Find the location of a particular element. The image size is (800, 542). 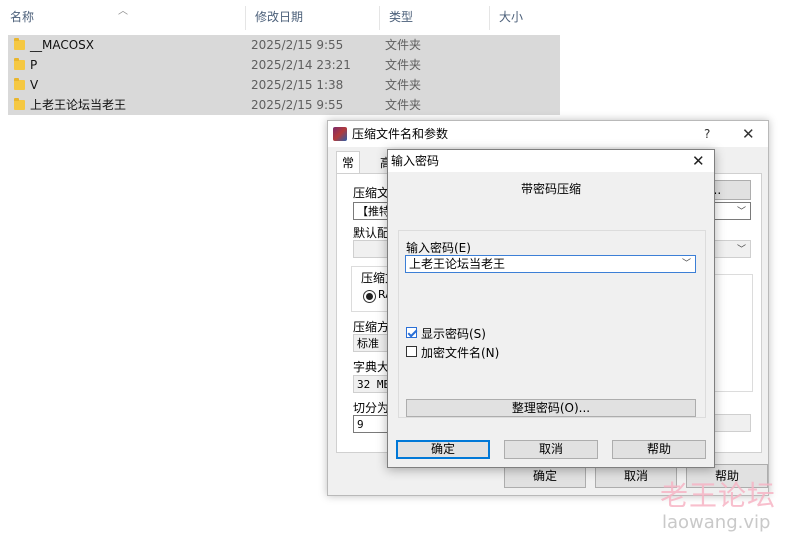

dialog-title: 压缩文件名和参数 is located at coordinates (400, 134).